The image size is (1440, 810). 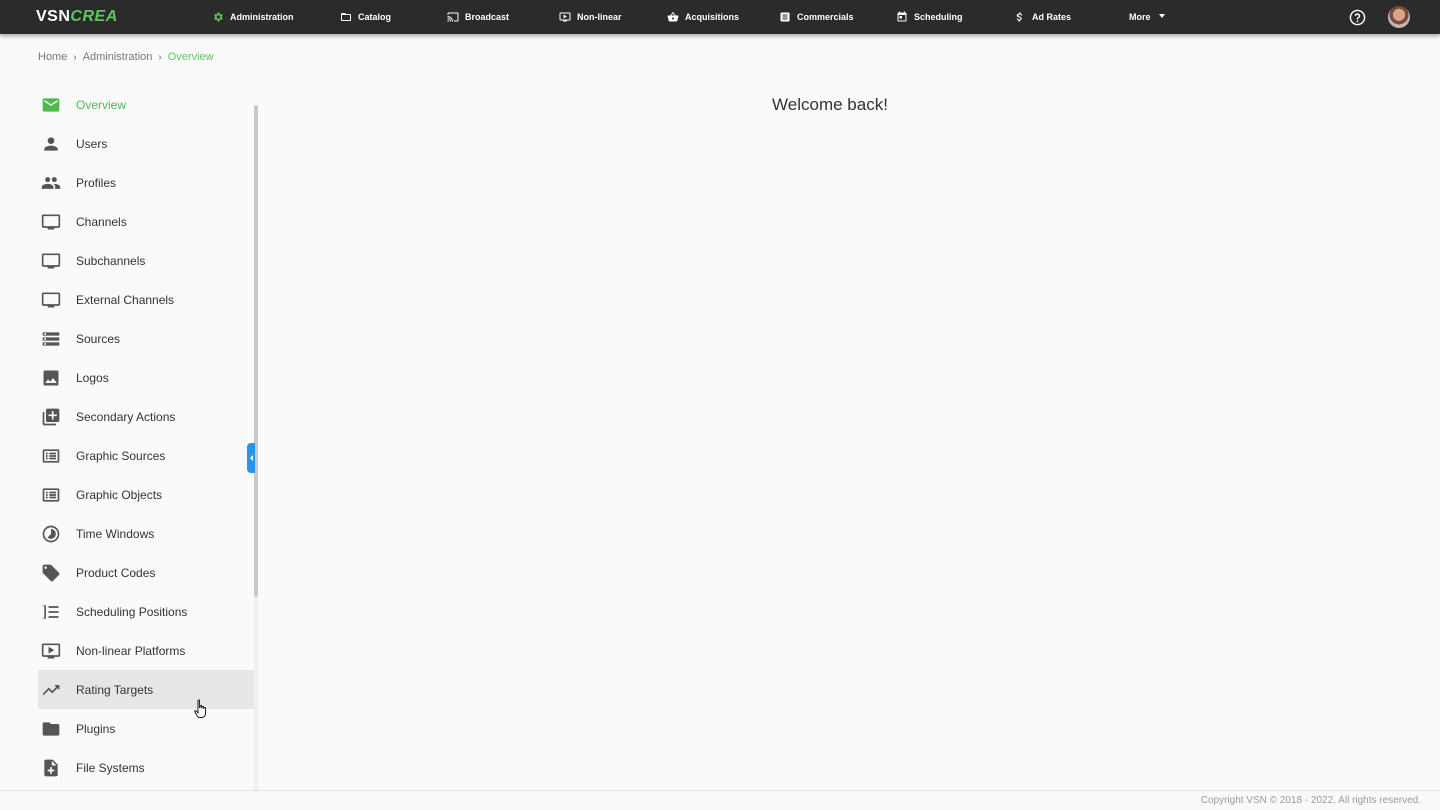 What do you see at coordinates (1399, 17) in the screenshot?
I see `user-avatar` at bounding box center [1399, 17].